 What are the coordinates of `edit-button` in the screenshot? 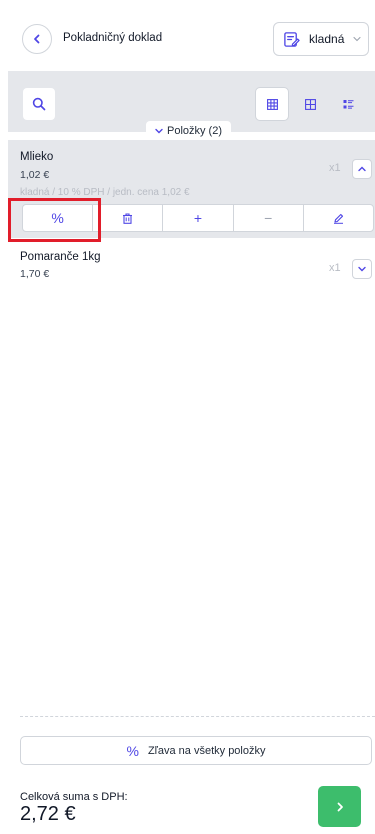 It's located at (338, 218).